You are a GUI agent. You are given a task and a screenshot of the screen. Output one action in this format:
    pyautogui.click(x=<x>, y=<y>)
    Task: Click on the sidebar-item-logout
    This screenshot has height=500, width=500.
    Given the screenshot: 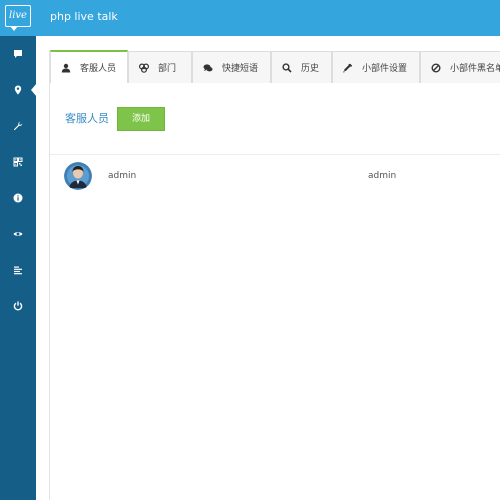 What is the action you would take?
    pyautogui.click(x=18, y=306)
    